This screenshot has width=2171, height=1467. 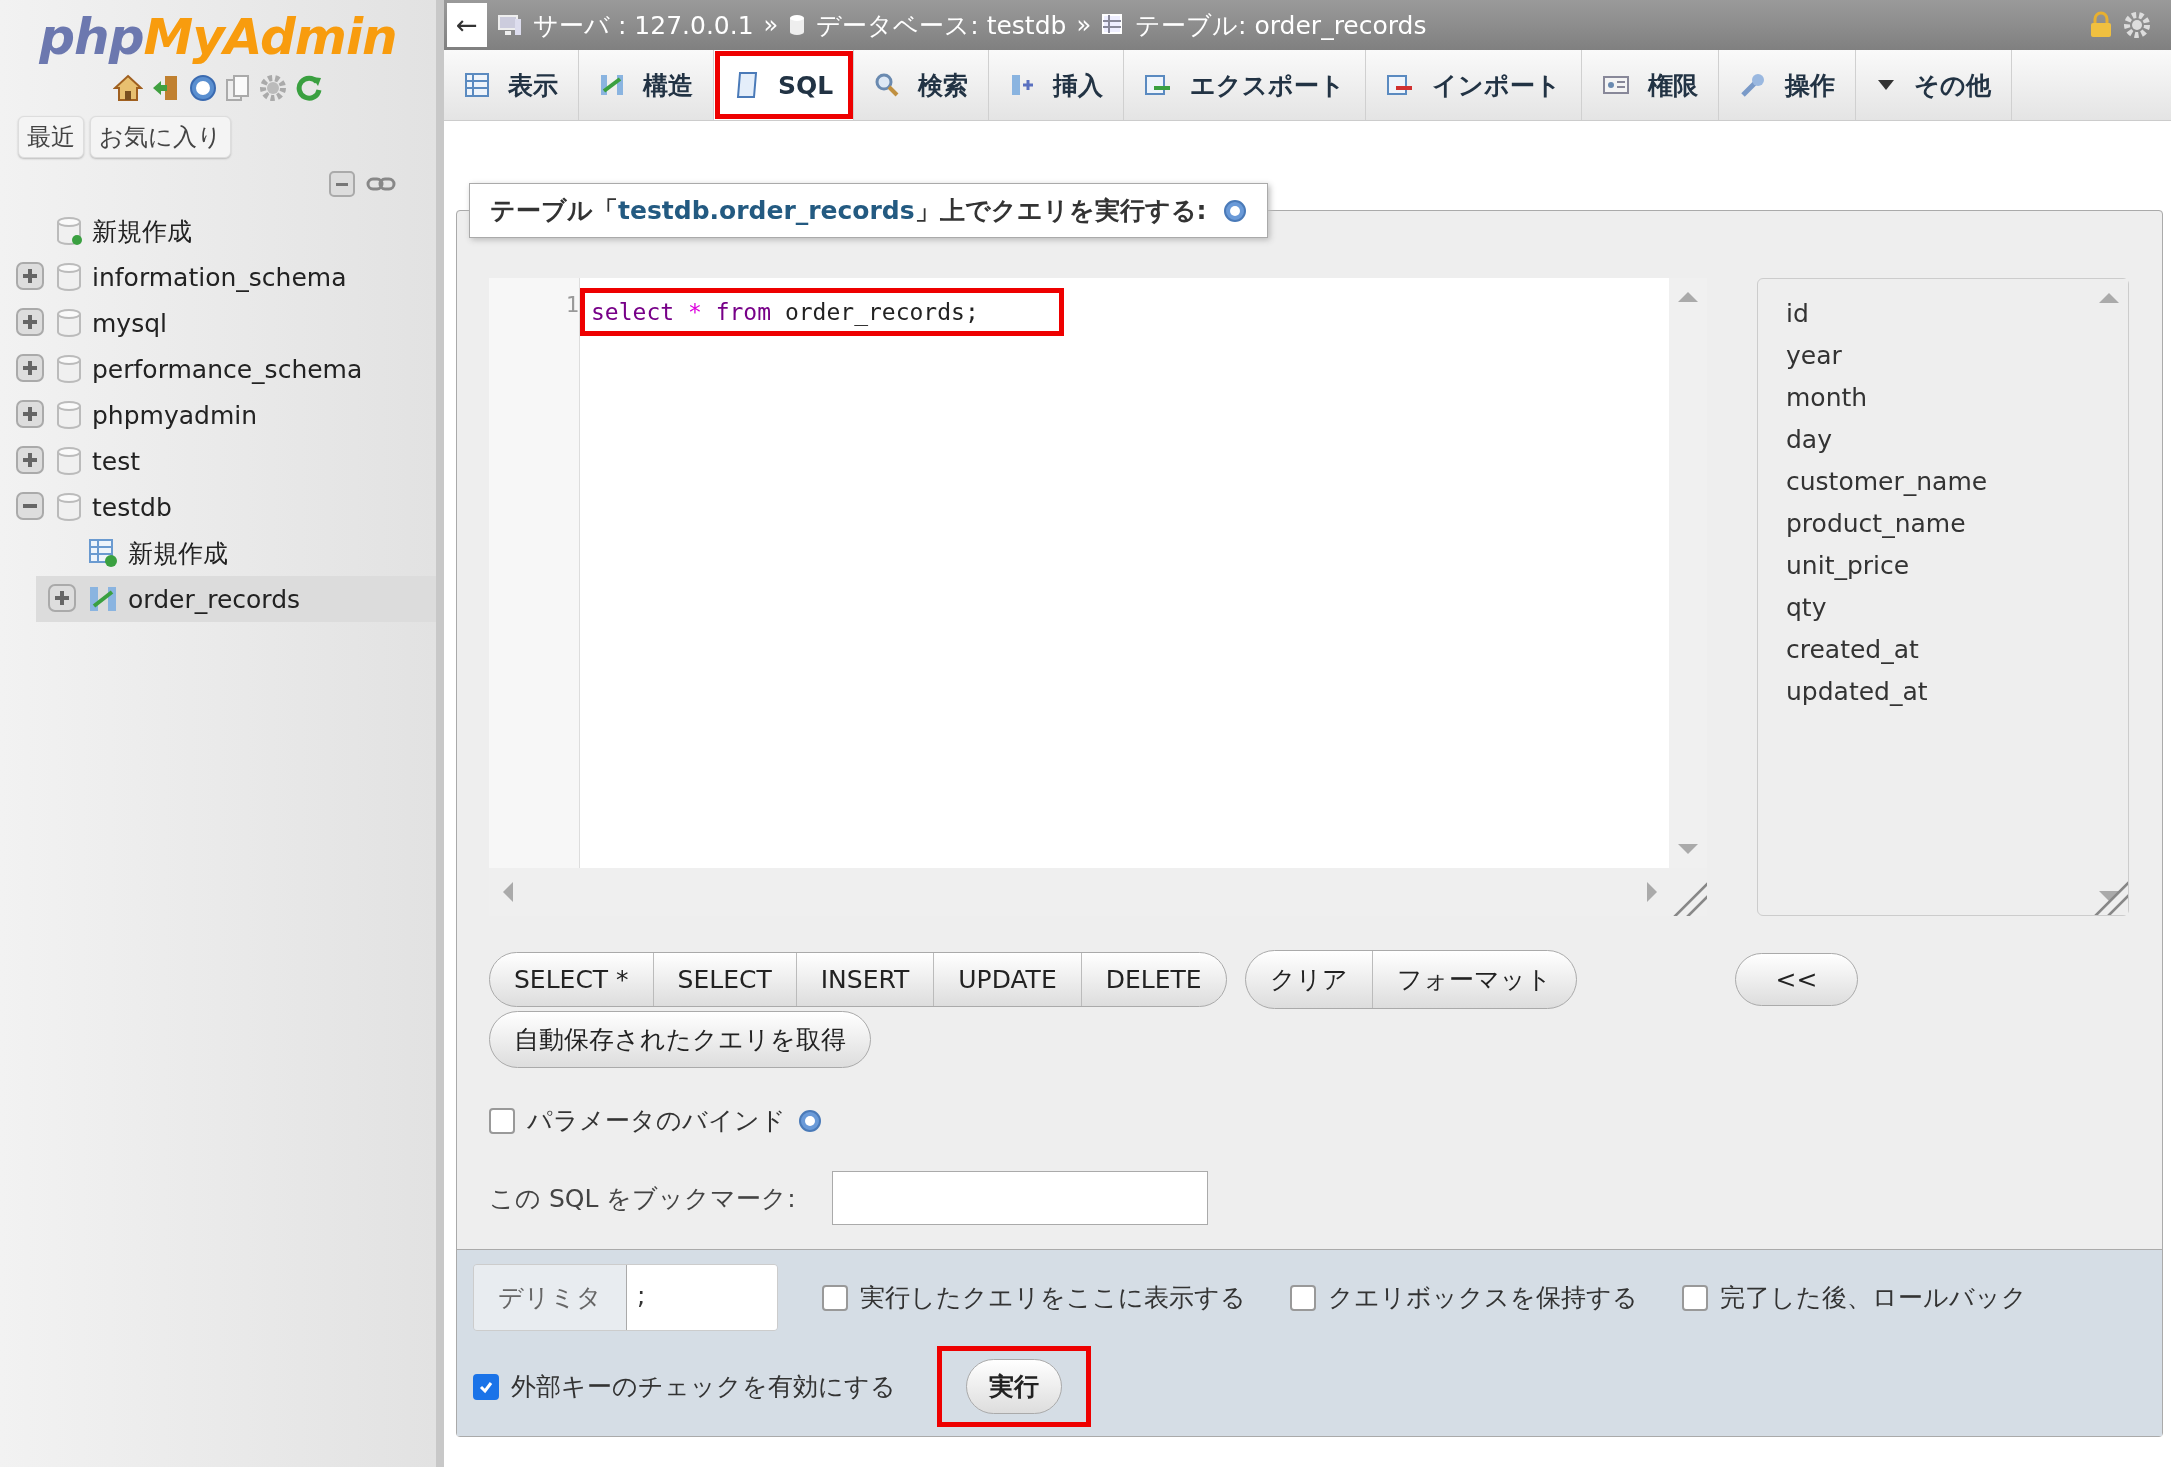 What do you see at coordinates (1938, 398) in the screenshot?
I see `column-name: month` at bounding box center [1938, 398].